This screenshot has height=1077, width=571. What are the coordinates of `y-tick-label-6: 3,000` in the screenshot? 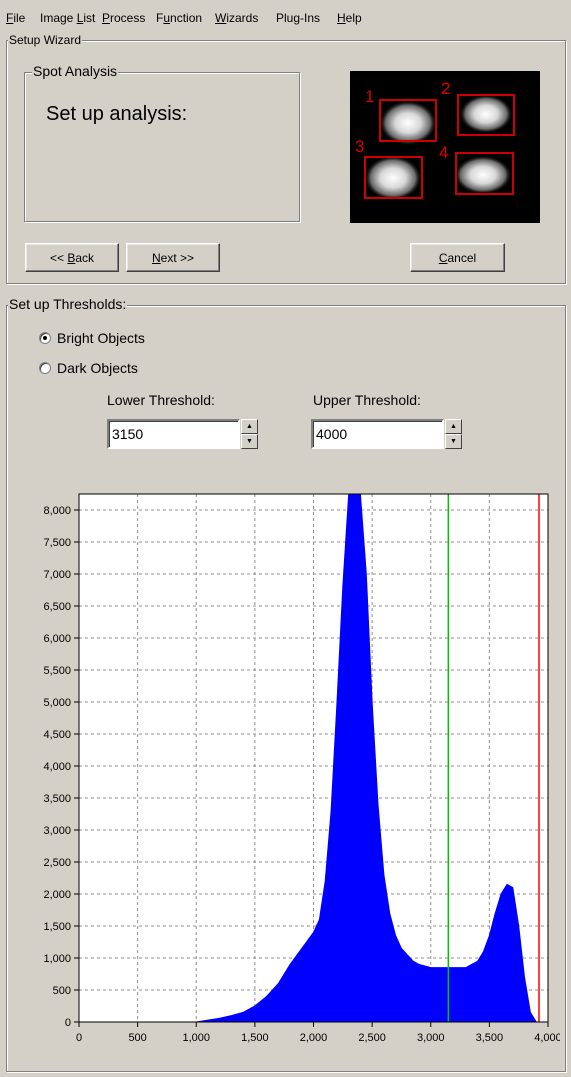 It's located at (57, 831).